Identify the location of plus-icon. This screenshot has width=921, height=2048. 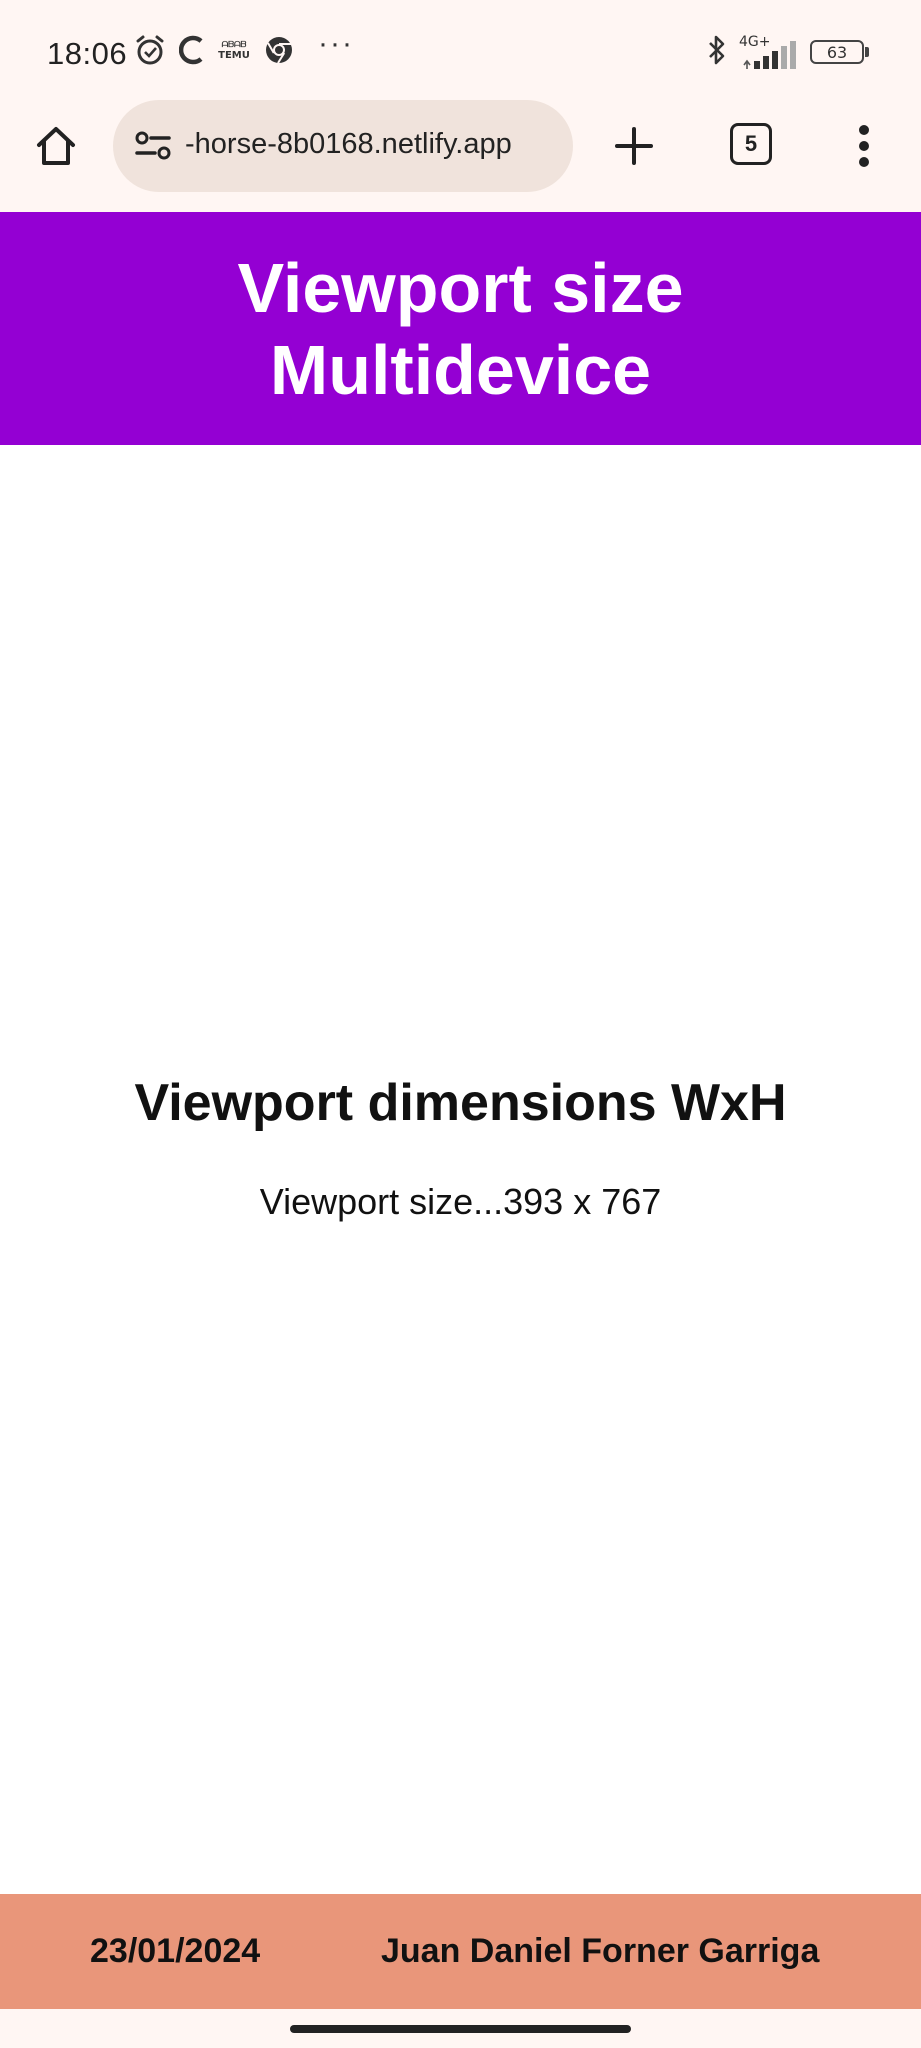
(634, 146).